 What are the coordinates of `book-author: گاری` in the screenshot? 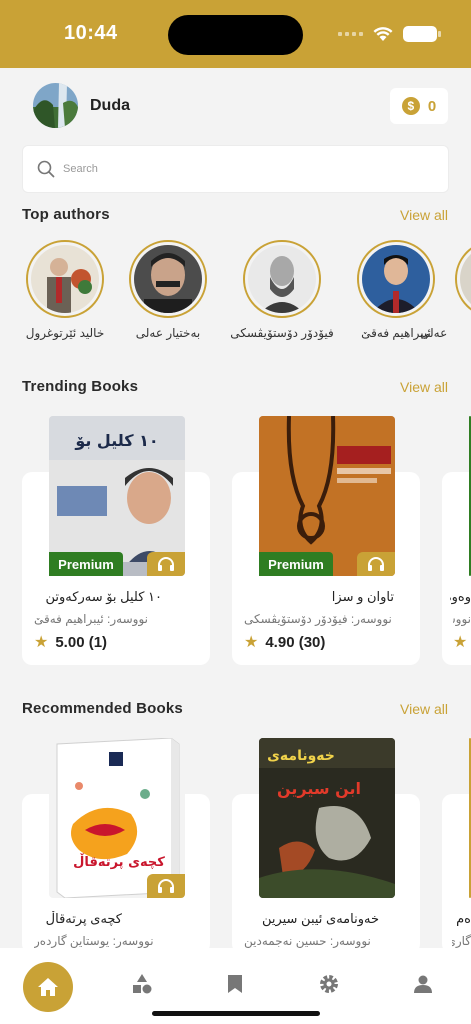 It's located at (461, 941).